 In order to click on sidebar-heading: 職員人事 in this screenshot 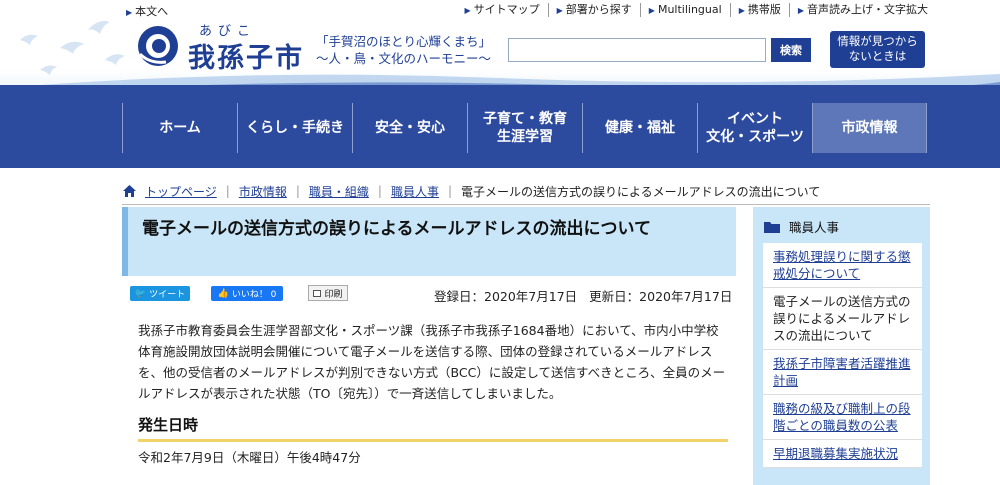, I will do `click(801, 226)`.